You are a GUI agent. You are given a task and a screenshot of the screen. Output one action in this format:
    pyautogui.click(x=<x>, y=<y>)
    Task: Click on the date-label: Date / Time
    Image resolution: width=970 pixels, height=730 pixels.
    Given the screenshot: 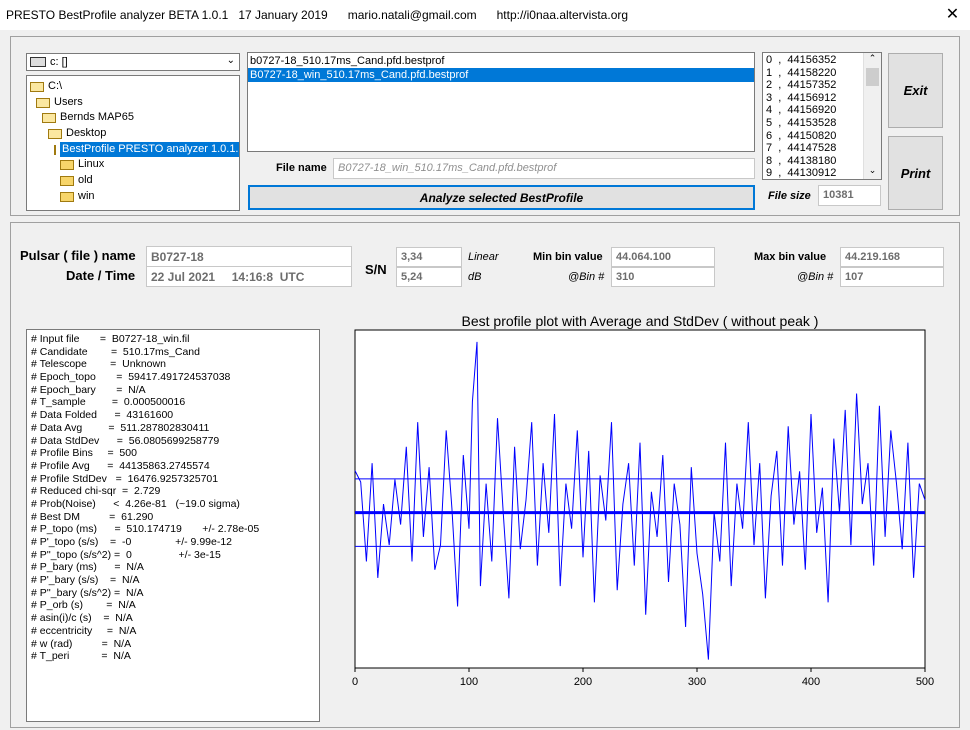 What is the action you would take?
    pyautogui.click(x=101, y=275)
    